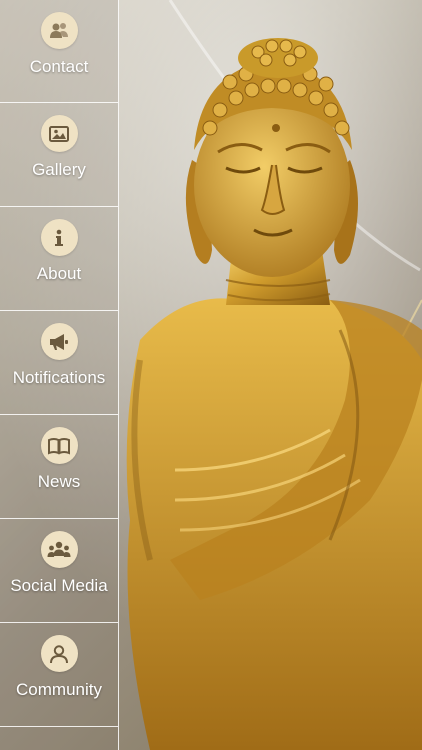 This screenshot has width=422, height=750. What do you see at coordinates (59, 30) in the screenshot?
I see `contact-people-icon` at bounding box center [59, 30].